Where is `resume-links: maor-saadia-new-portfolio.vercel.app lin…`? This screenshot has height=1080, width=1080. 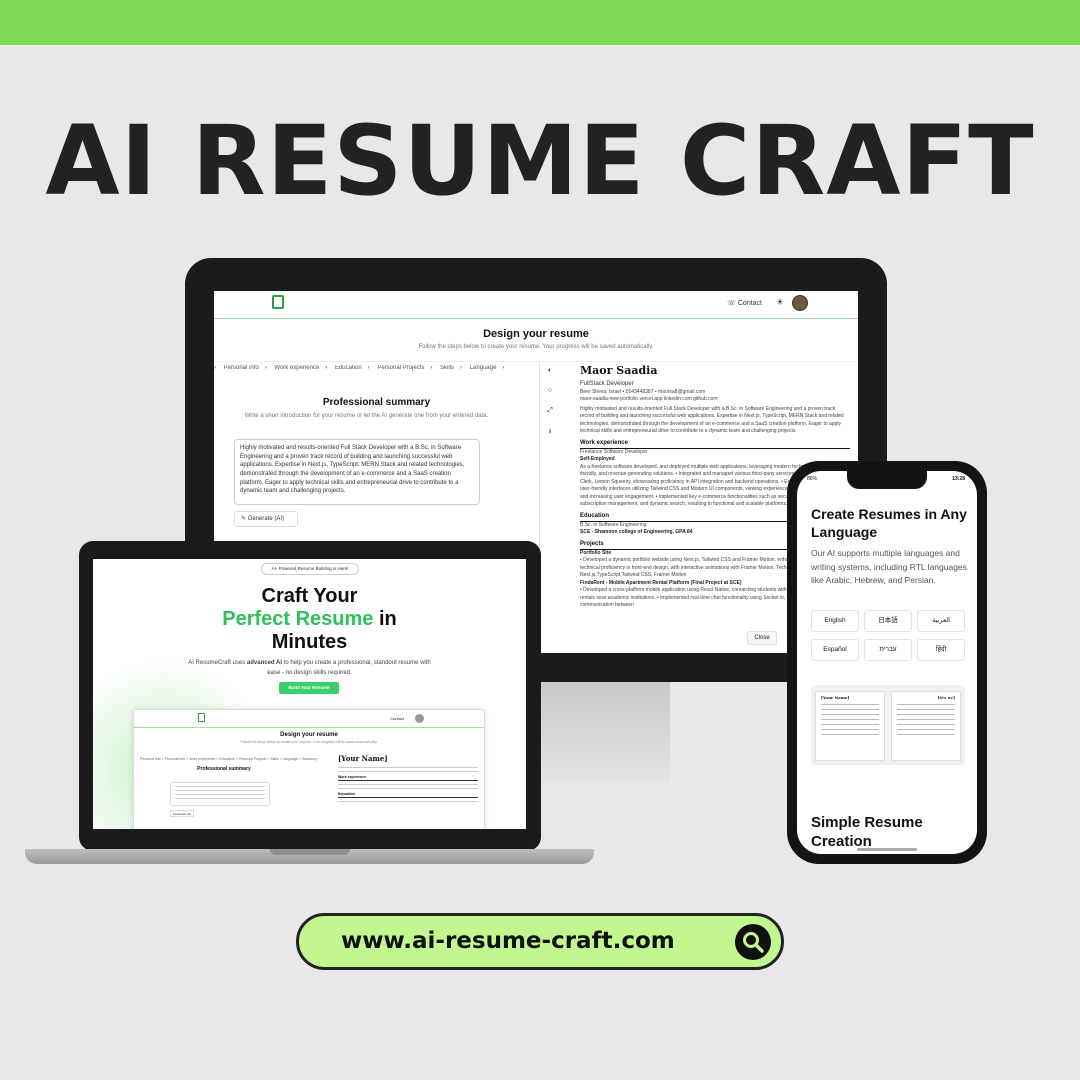
resume-links: maor-saadia-new-portfolio.vercel.app lin… is located at coordinates (649, 399).